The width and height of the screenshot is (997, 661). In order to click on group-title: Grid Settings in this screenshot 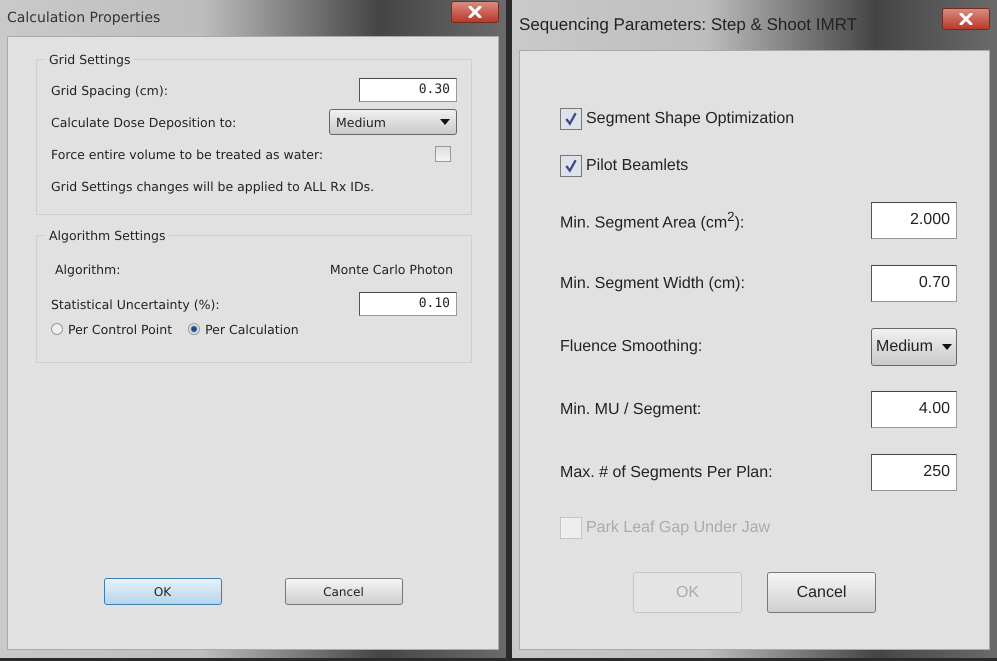, I will do `click(89, 59)`.